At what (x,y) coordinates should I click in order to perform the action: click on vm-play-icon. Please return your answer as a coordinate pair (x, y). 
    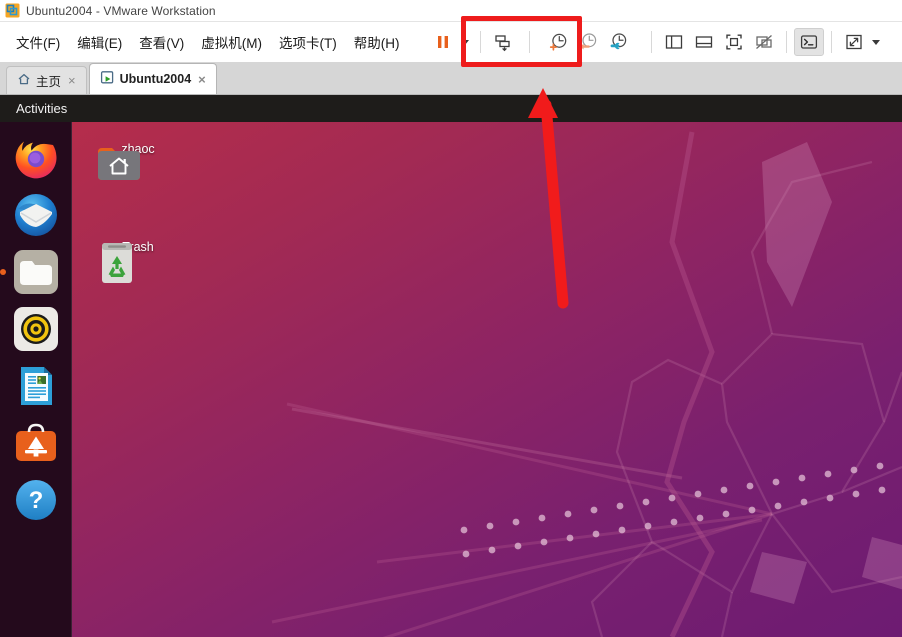
    Looking at the image, I should click on (107, 79).